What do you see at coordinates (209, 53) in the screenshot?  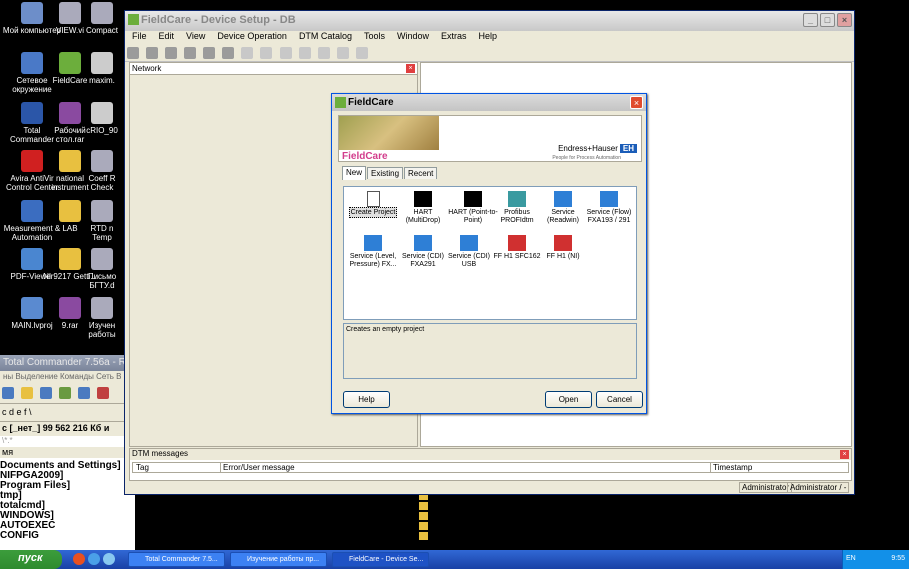 I see `device-icon` at bounding box center [209, 53].